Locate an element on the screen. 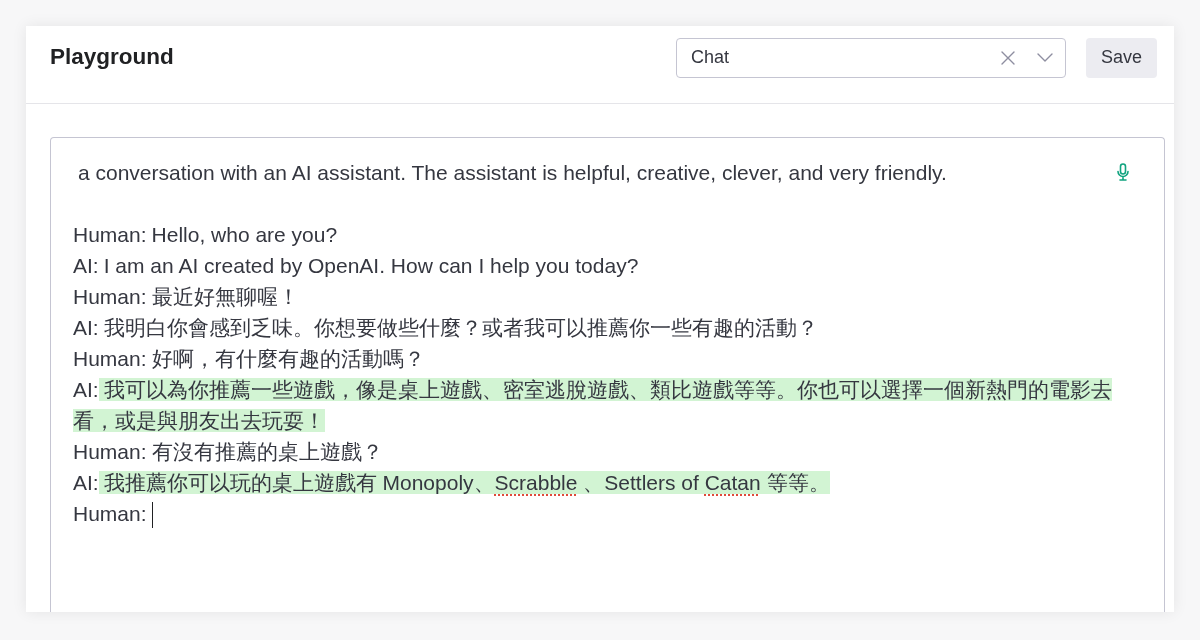 The width and height of the screenshot is (1200, 640). prompt-text: a conversation with an AI assistant. The assistant is helpful, creative, clever, and very friendly. is located at coordinates (512, 173).